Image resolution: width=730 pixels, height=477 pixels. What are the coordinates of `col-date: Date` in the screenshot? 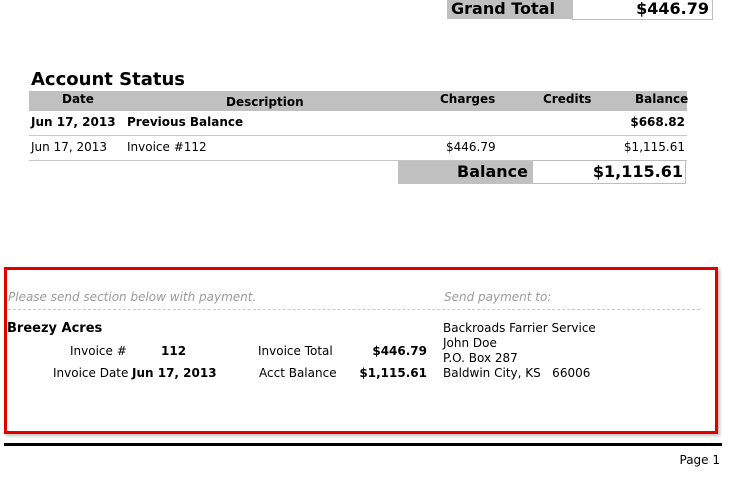 It's located at (78, 99).